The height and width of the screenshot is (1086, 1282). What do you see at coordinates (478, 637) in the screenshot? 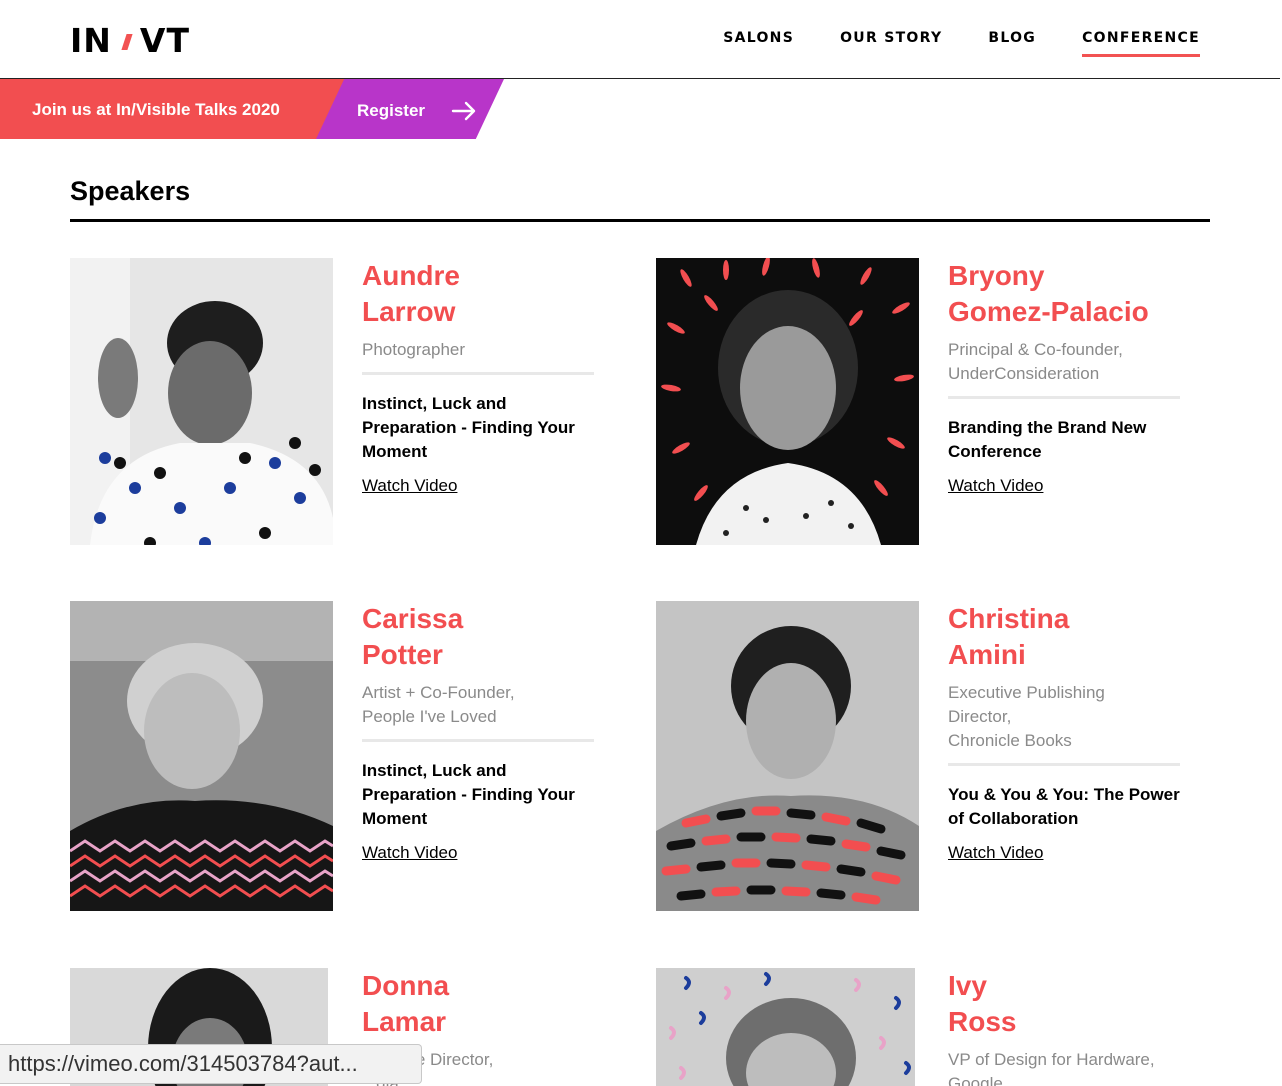
I see `speaker-name: Carissa Potter` at bounding box center [478, 637].